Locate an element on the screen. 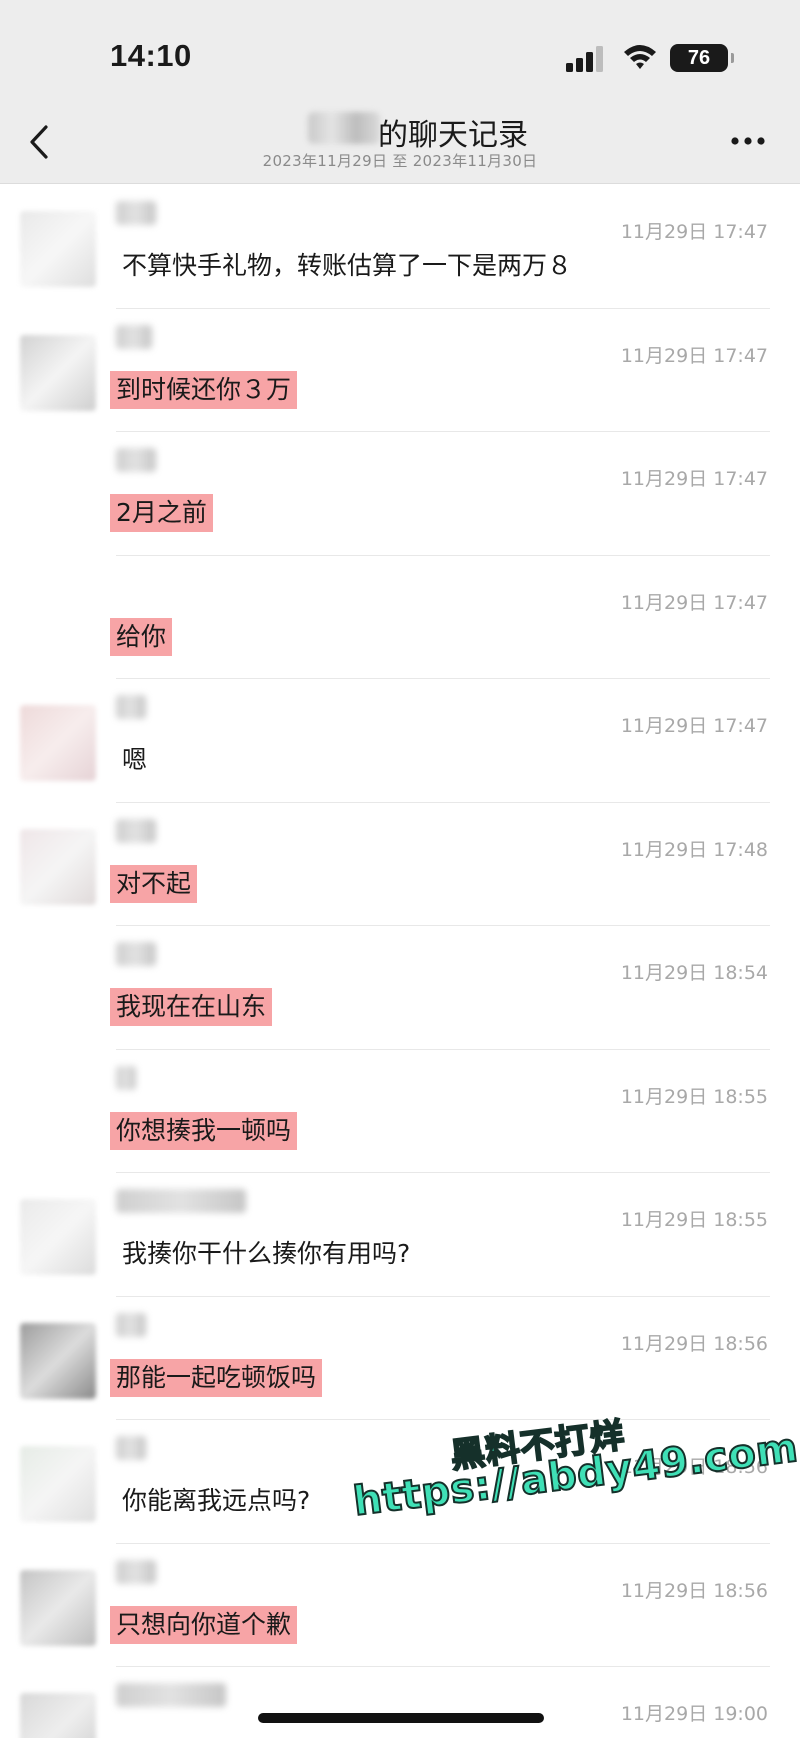 The height and width of the screenshot is (1738, 800). message-item: 11月29日 18:55 我揍你干什么揍你有用吗? is located at coordinates (400, 1235).